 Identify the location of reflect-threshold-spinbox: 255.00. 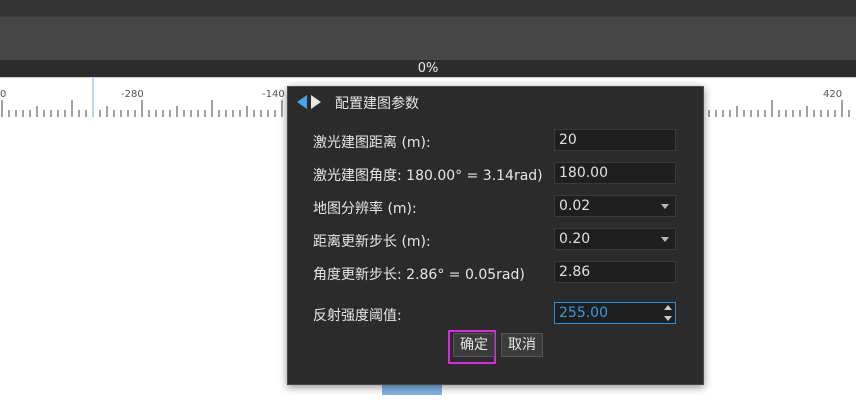
(615, 313).